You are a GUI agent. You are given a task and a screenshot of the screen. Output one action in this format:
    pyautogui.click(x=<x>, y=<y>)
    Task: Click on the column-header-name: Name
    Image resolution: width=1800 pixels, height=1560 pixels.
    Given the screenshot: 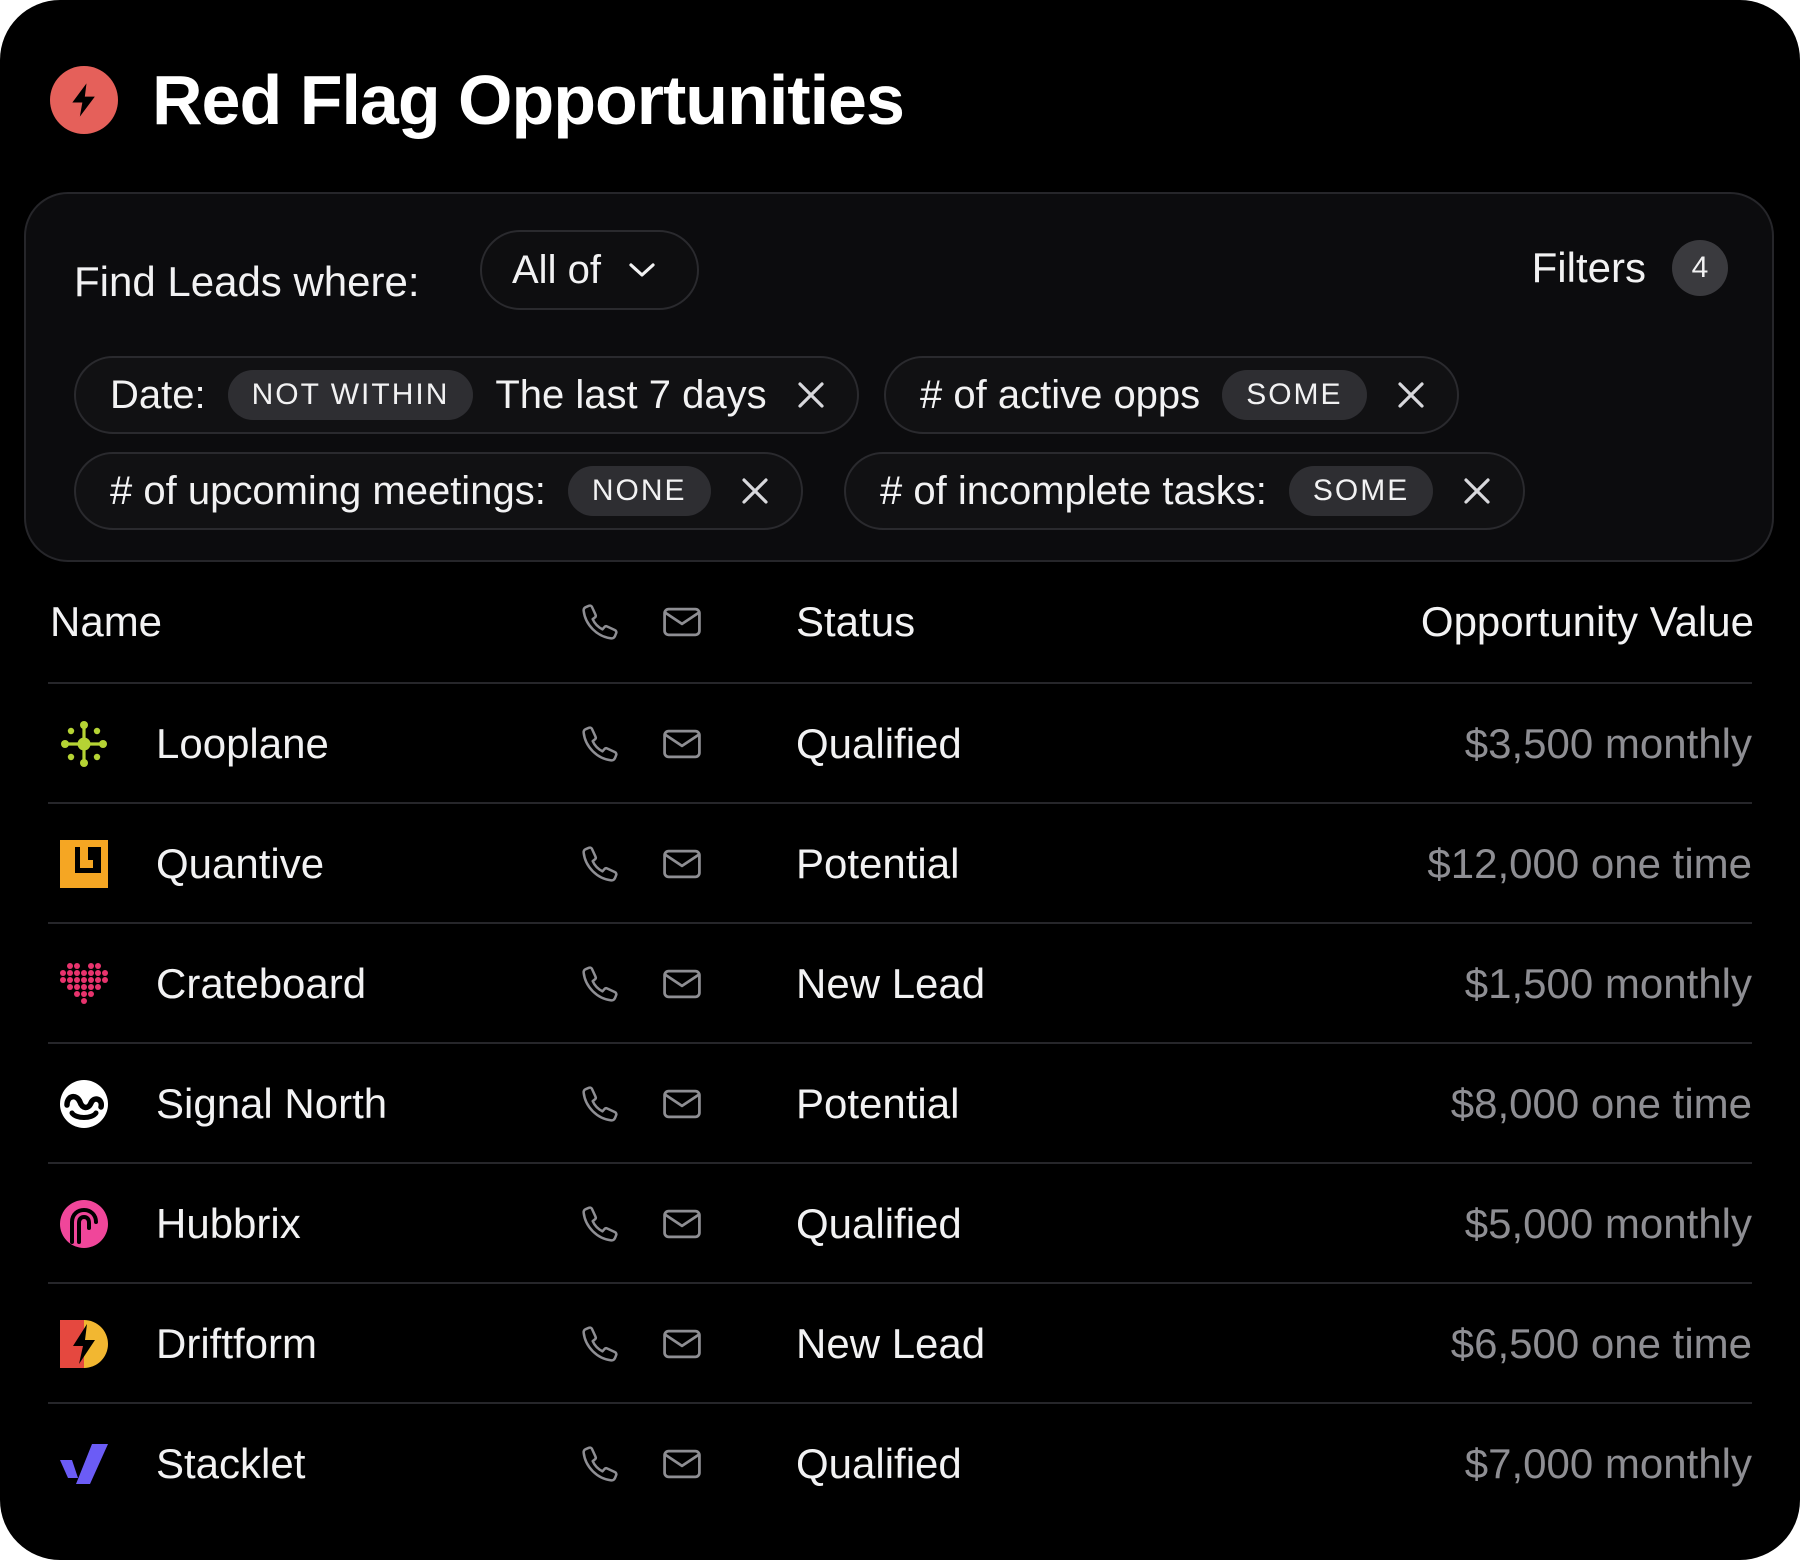 What is the action you would take?
    pyautogui.click(x=106, y=622)
    